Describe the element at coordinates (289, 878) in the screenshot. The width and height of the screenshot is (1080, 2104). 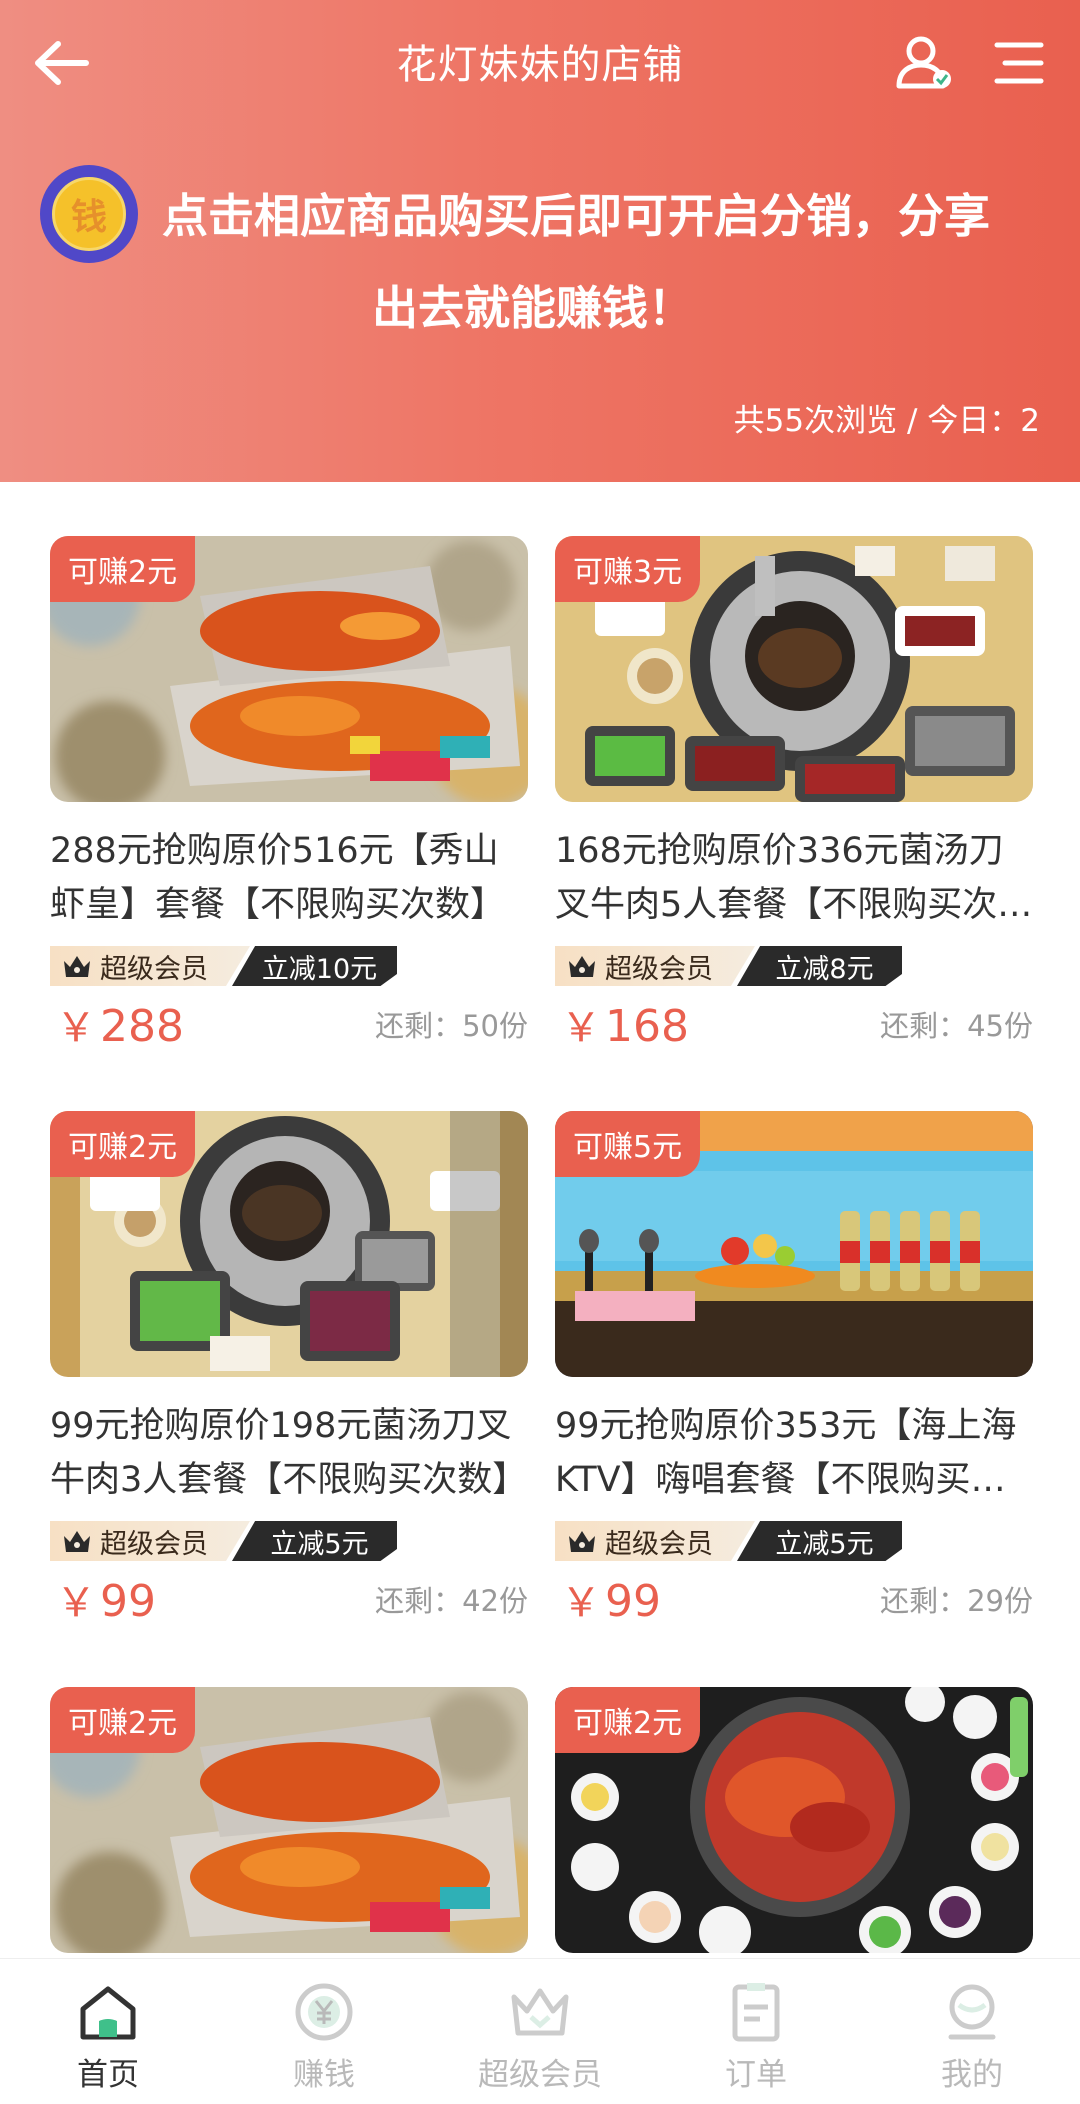
I see `product-name: 288元抢购原价516元【秀山虾皇】套餐【不限购买次数】` at that location.